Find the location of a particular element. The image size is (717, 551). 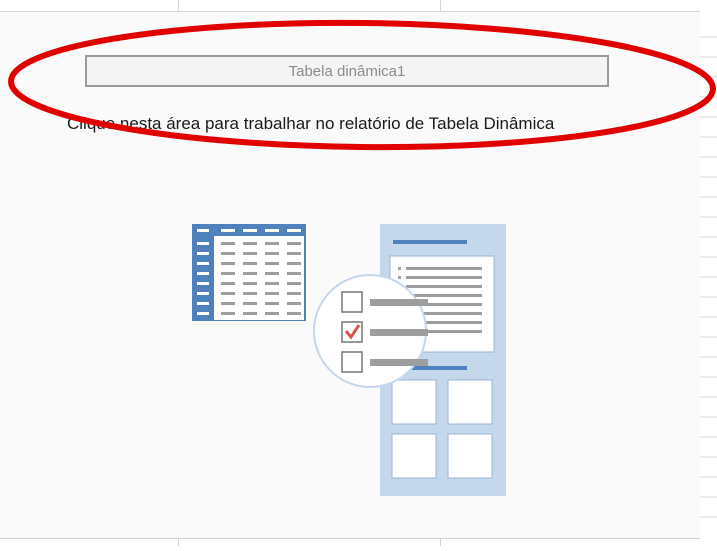

pivot-table-name: Tabela dinâmica1 is located at coordinates (347, 71).